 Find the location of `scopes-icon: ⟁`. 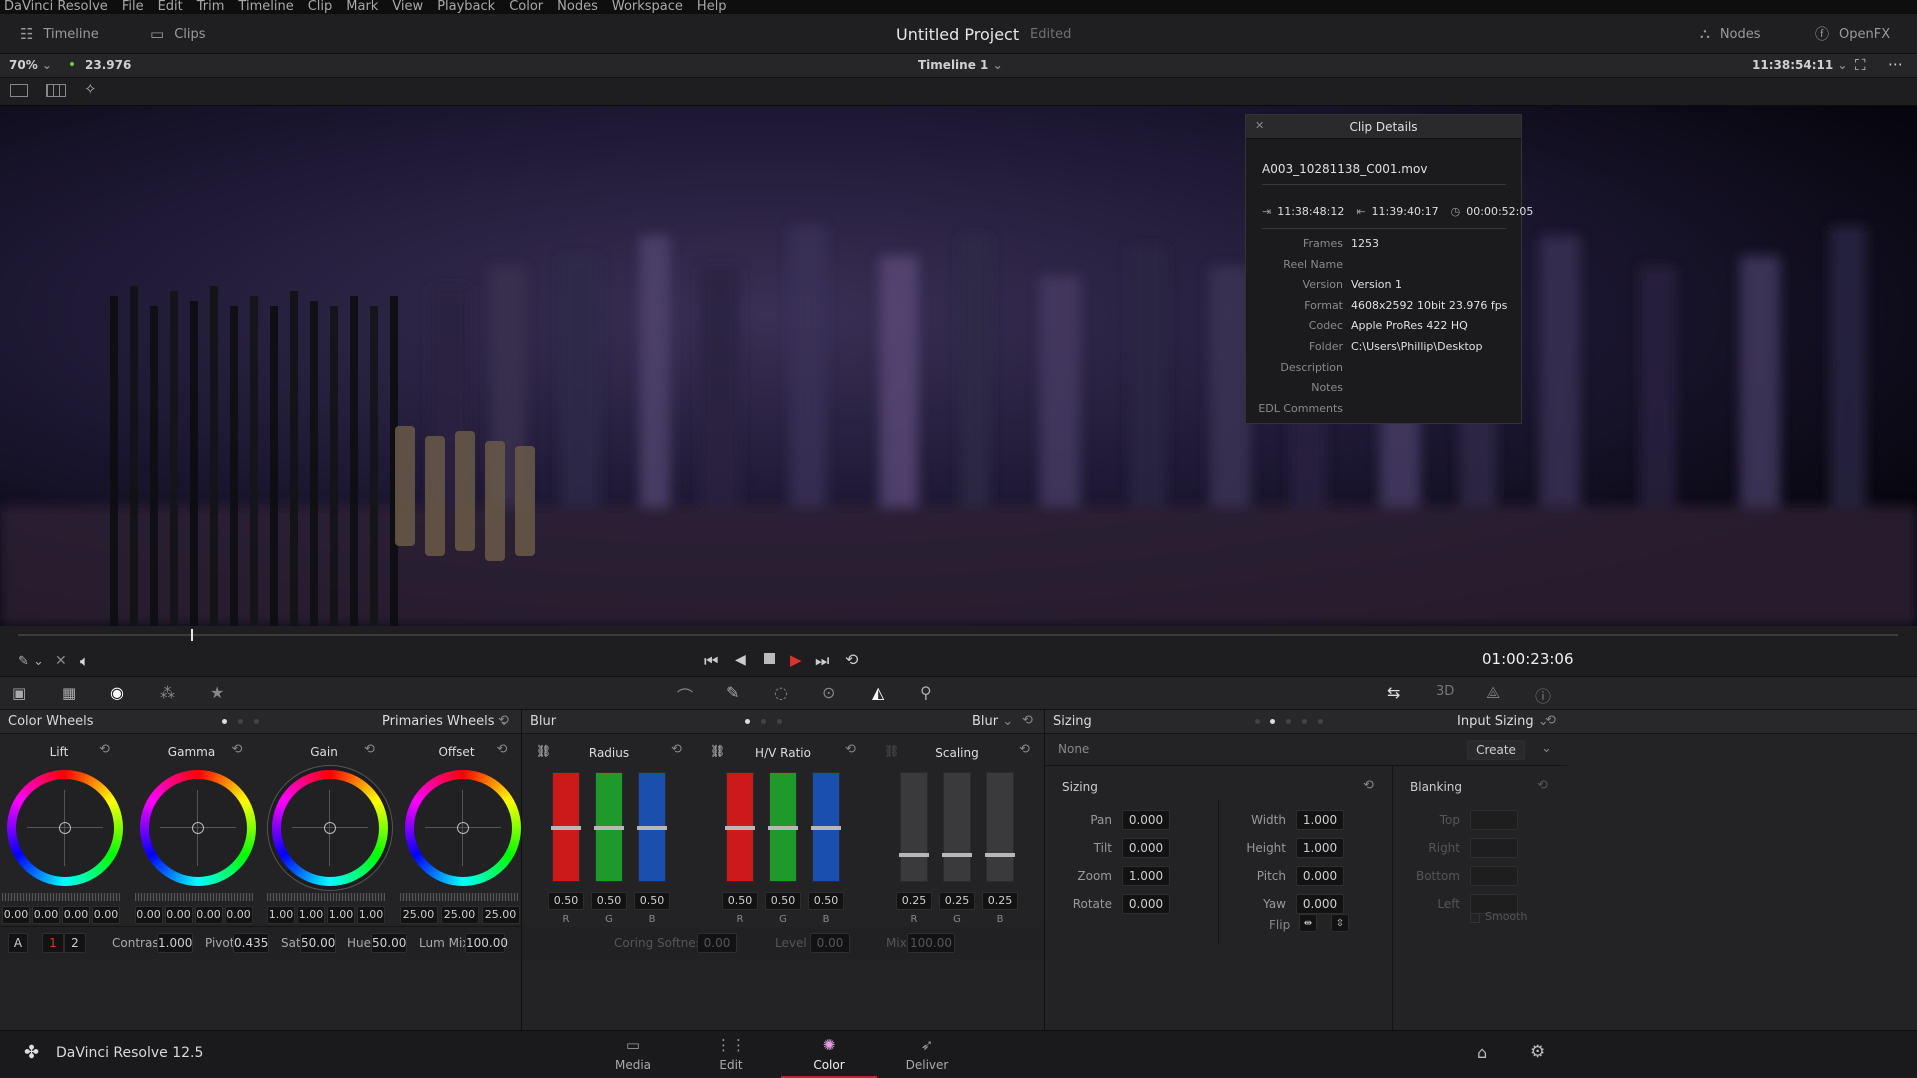

scopes-icon: ⟁ is located at coordinates (1493, 693).